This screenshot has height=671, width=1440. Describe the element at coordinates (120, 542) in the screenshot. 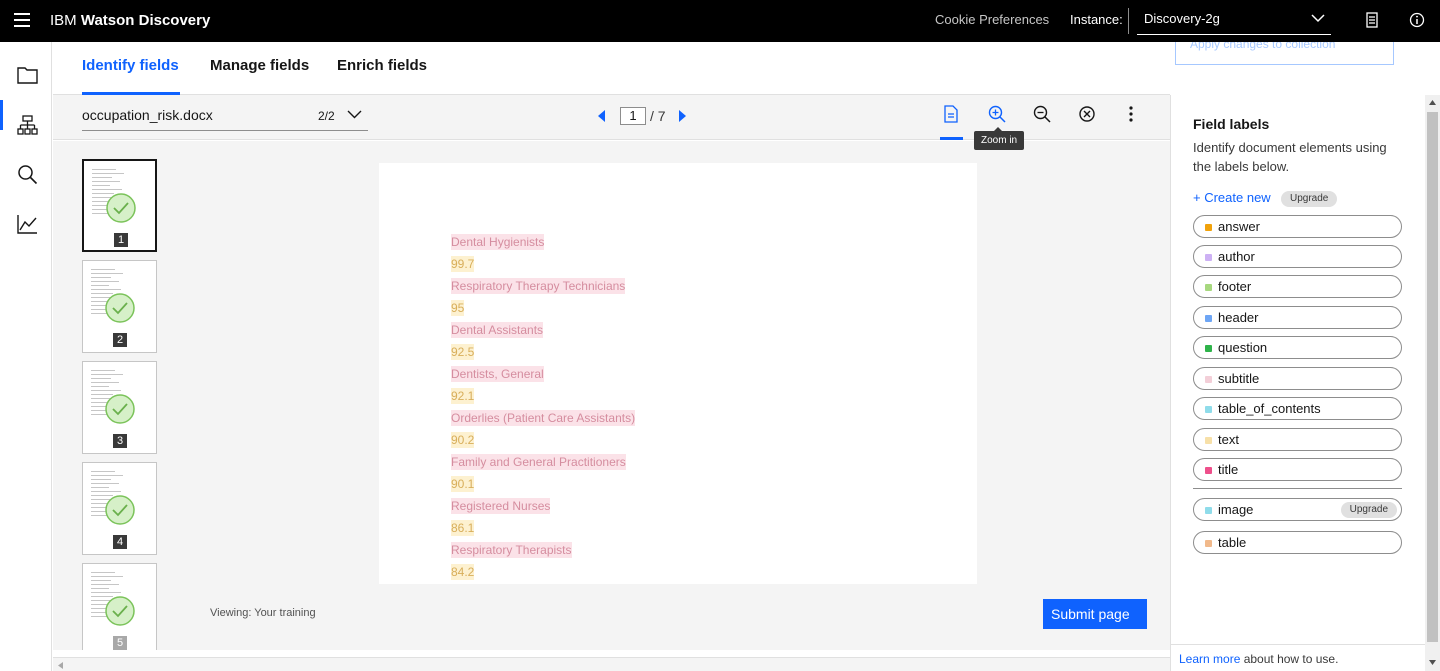

I see `thumbnail-page-number: 4` at that location.